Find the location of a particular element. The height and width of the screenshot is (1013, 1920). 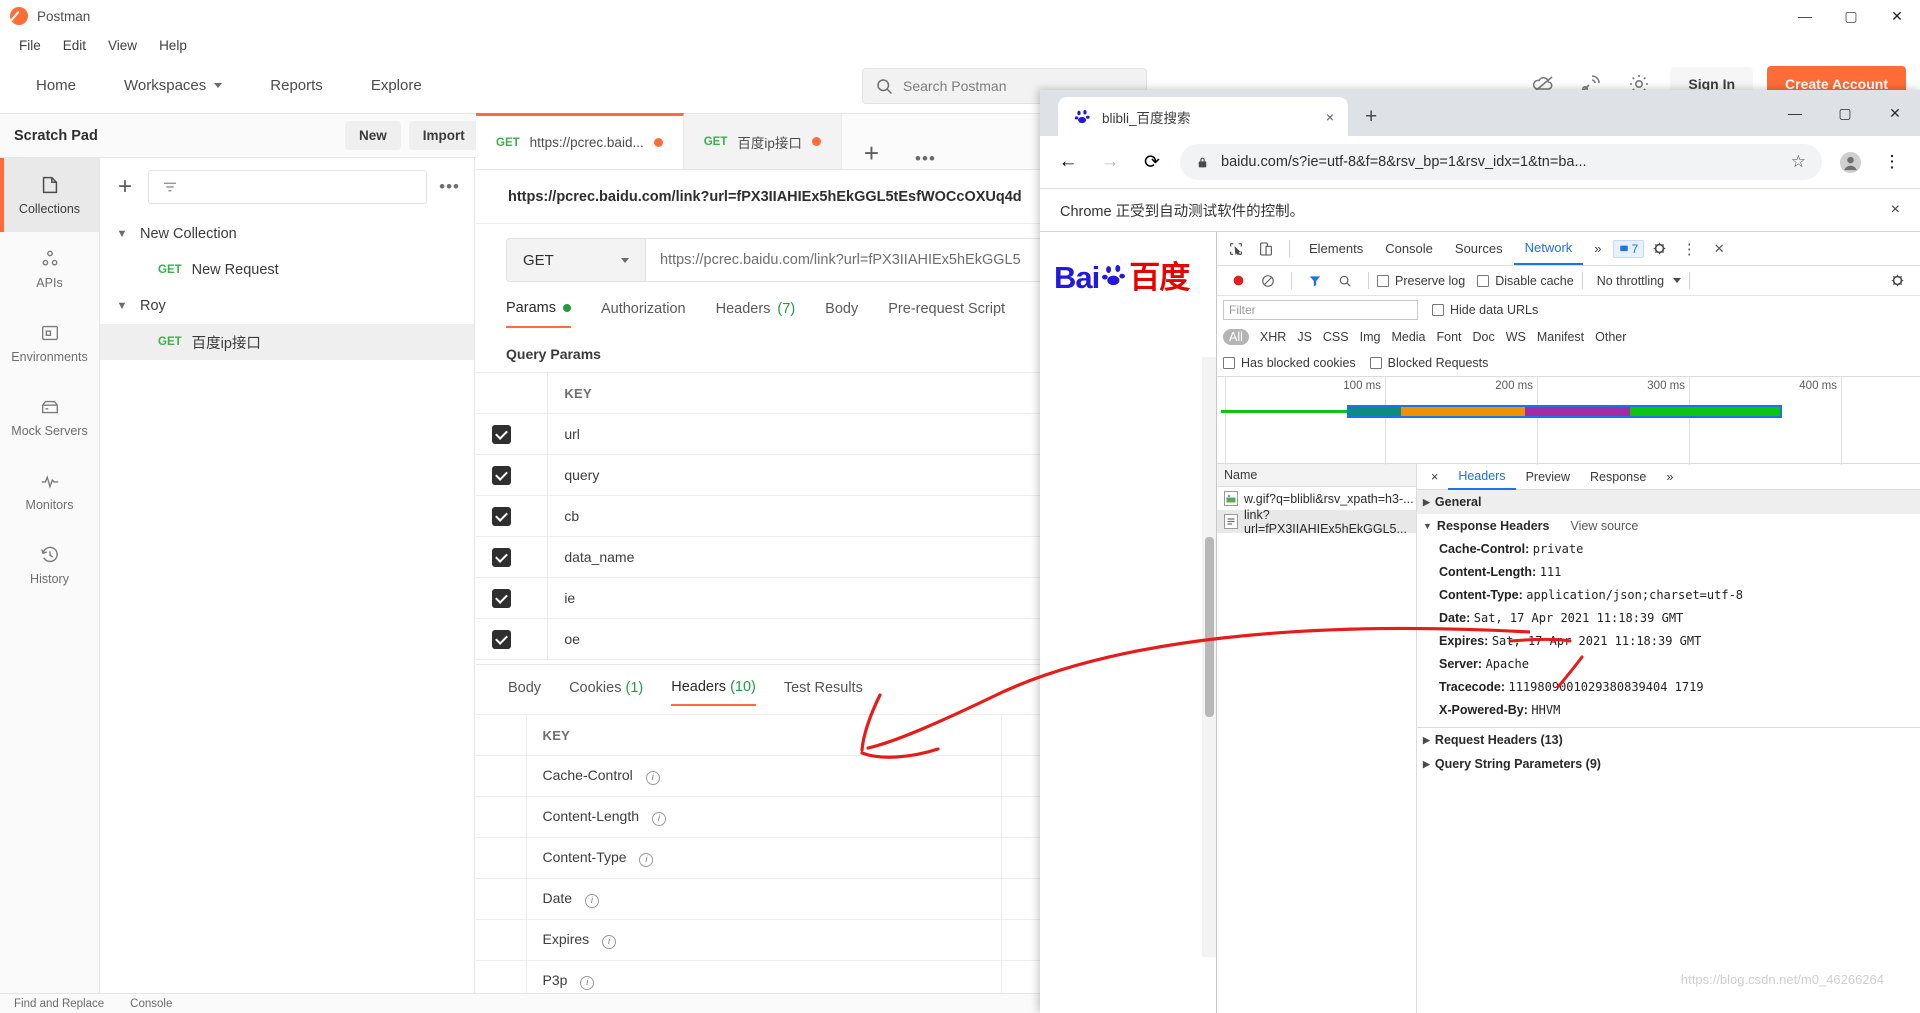

chrome-minimize-button: — is located at coordinates (1795, 113).